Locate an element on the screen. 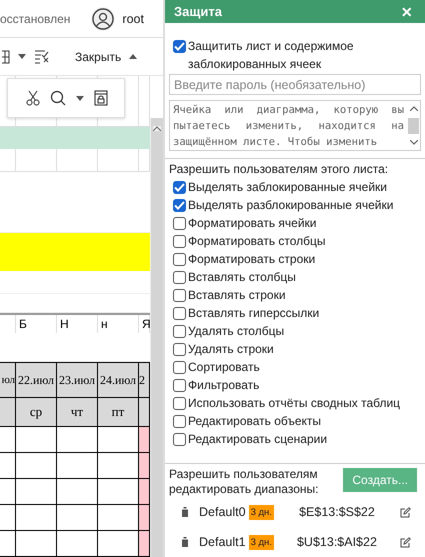 The image size is (425, 557). table-cell: юл is located at coordinates (8, 380).